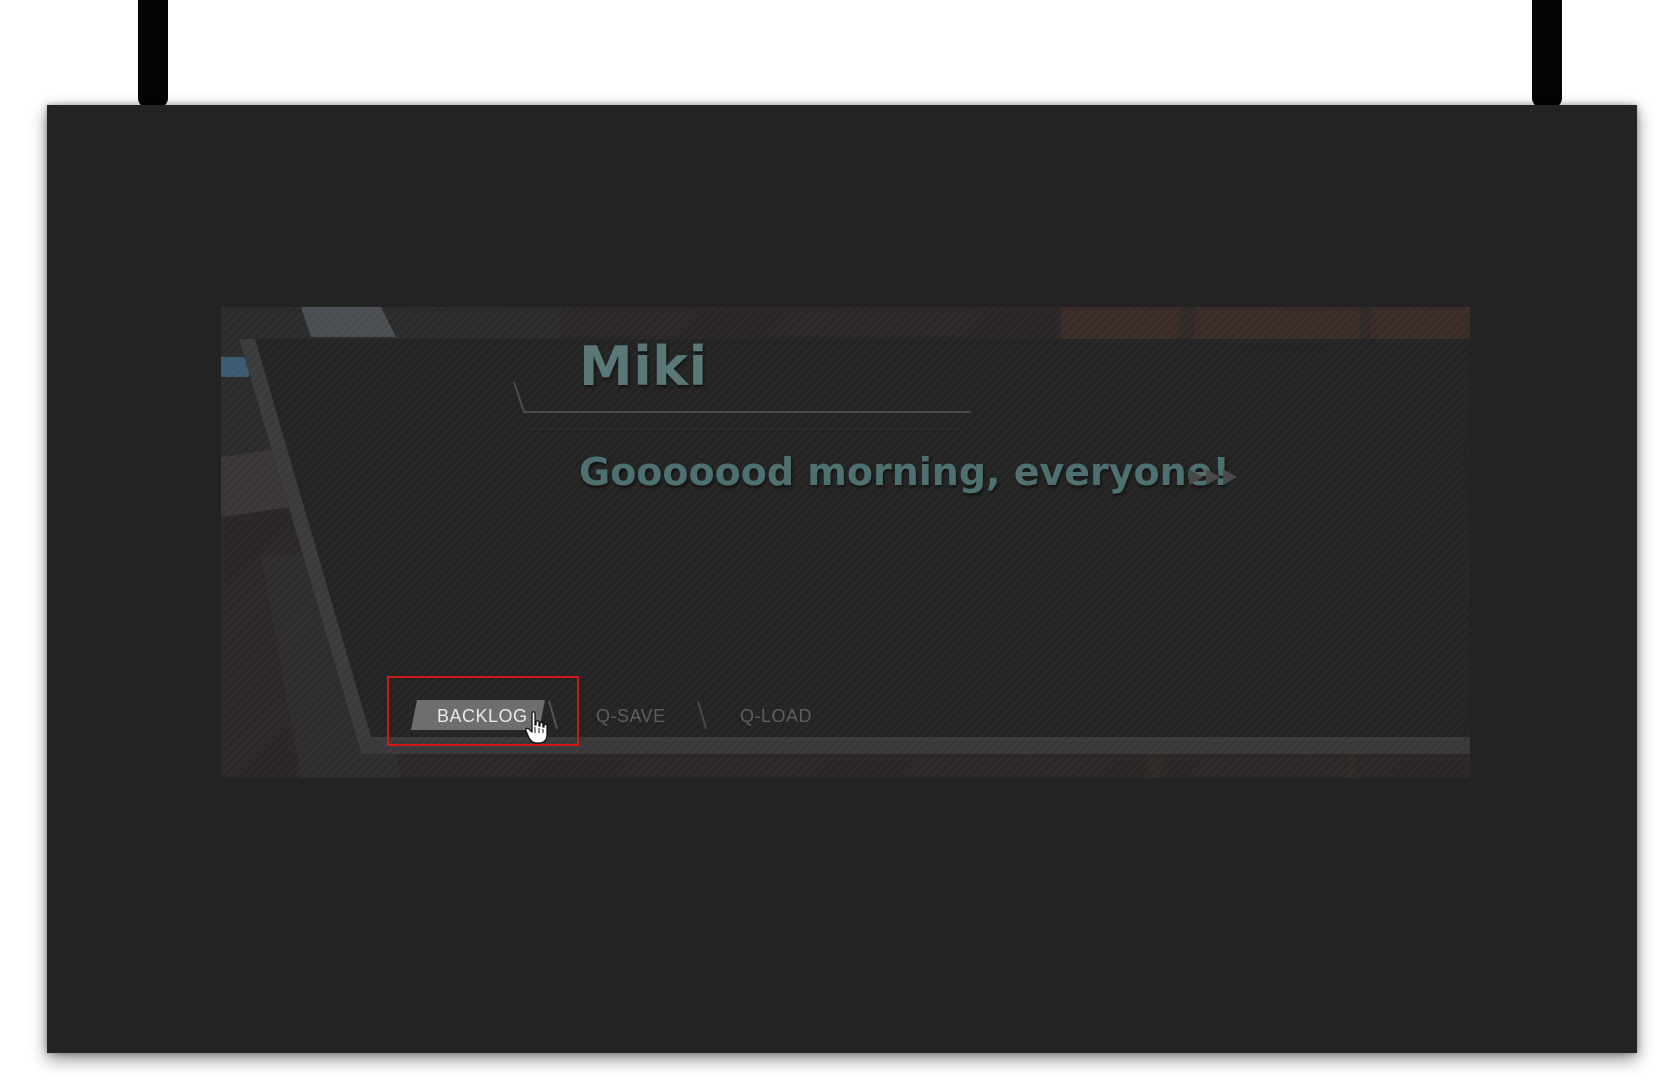  What do you see at coordinates (153, 54) in the screenshot?
I see `left-hanger-strap` at bounding box center [153, 54].